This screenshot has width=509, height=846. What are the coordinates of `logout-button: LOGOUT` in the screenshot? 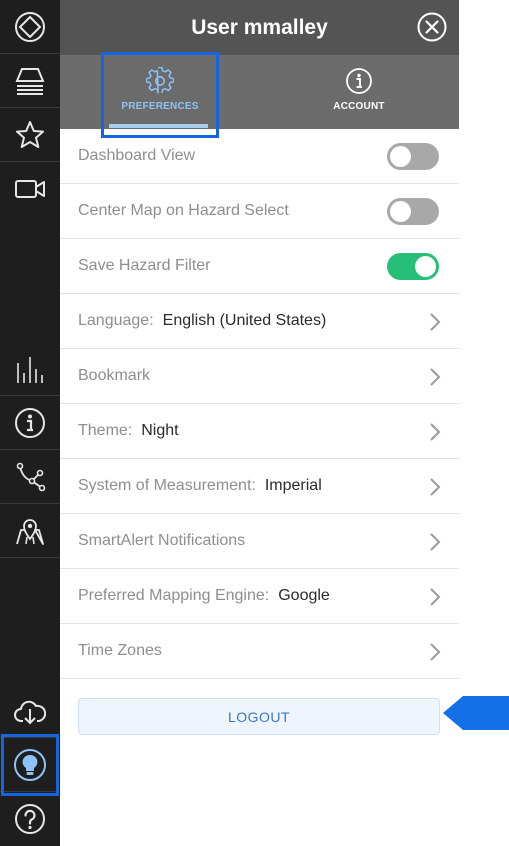 It's located at (259, 716).